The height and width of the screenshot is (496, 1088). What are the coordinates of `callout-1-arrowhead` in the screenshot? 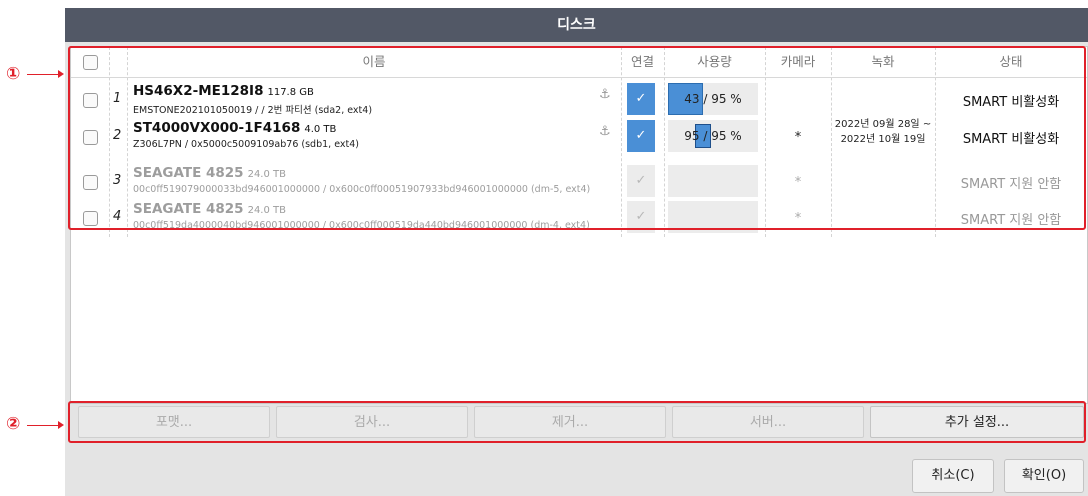 It's located at (61, 74).